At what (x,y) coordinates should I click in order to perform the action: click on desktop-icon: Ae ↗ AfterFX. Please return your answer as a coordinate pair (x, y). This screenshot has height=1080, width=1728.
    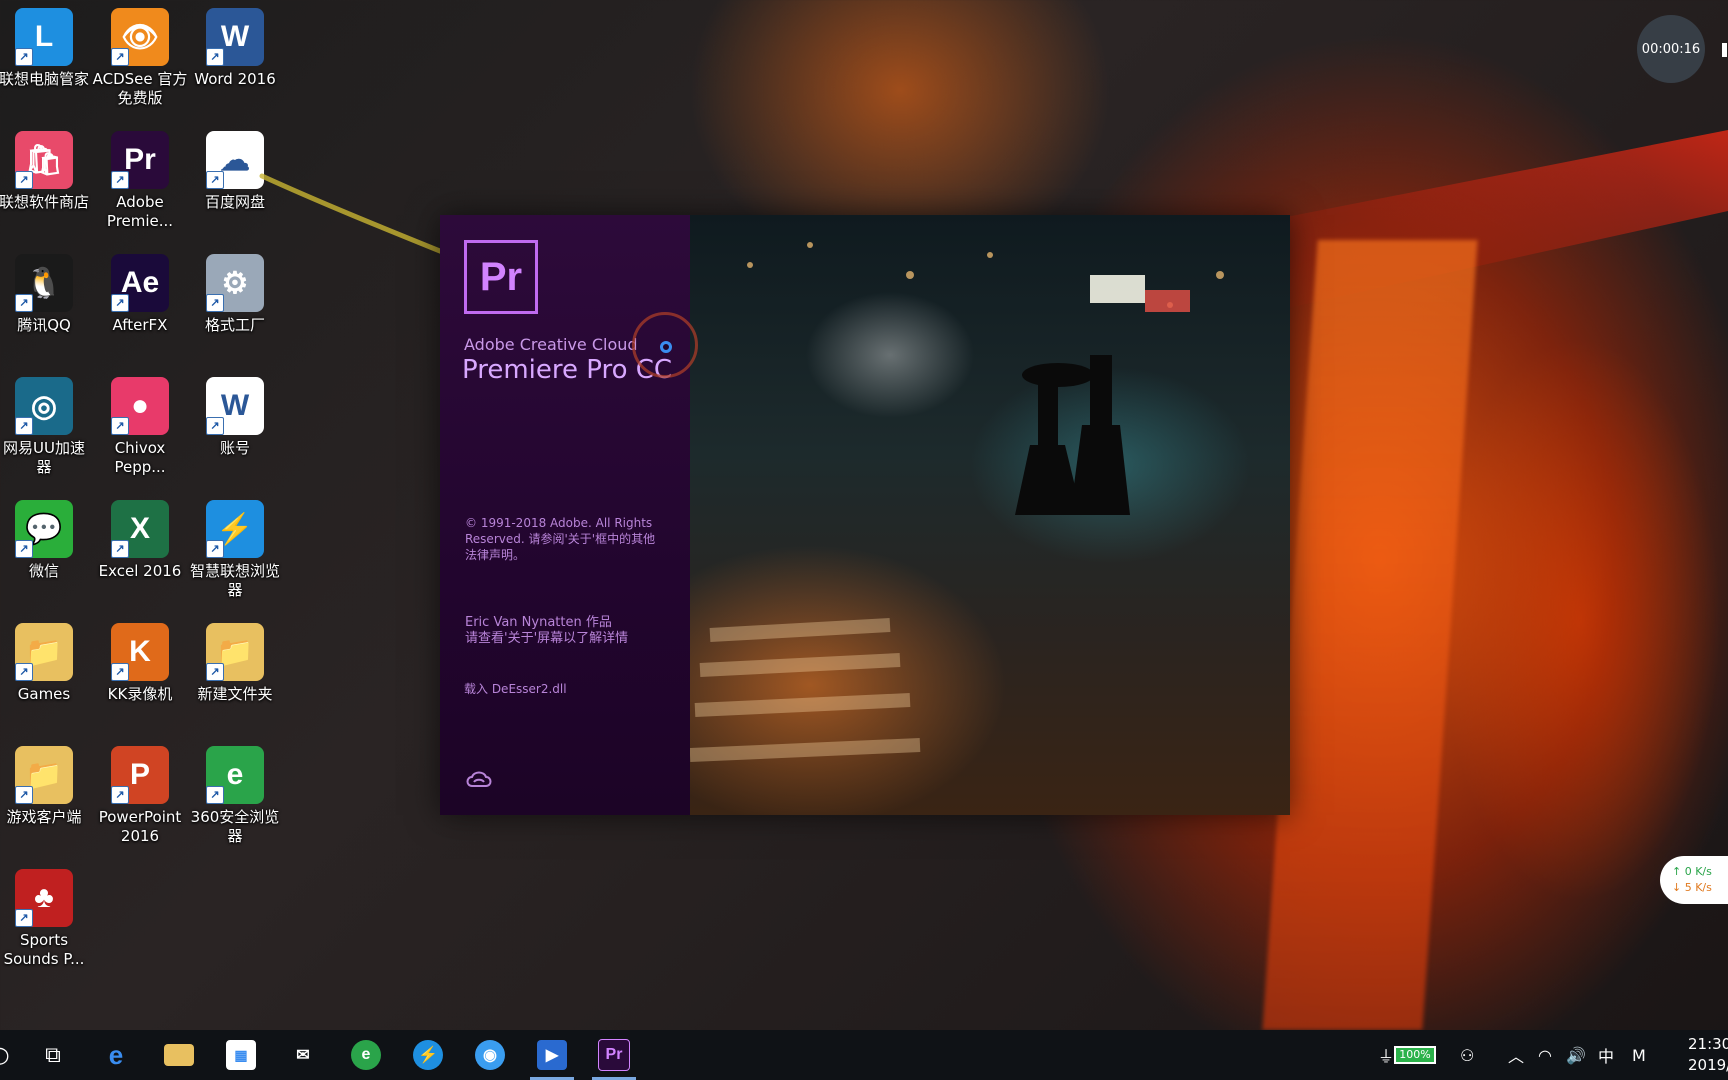
    Looking at the image, I should click on (140, 294).